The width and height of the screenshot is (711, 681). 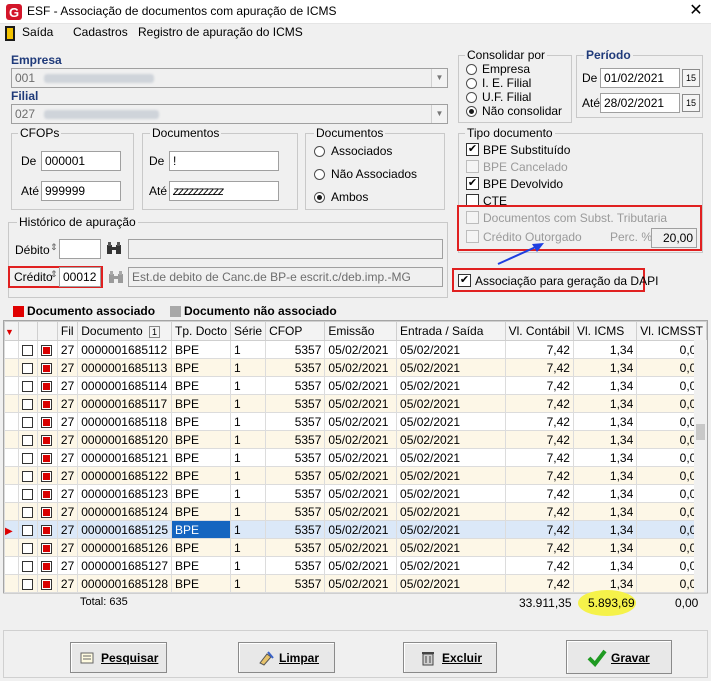 What do you see at coordinates (319, 151) in the screenshot?
I see `radio-associados` at bounding box center [319, 151].